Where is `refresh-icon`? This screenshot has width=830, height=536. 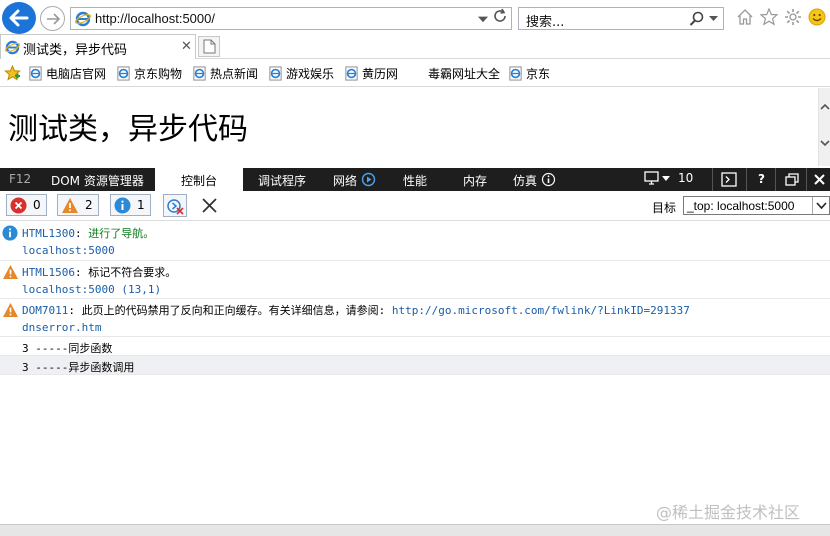 refresh-icon is located at coordinates (500, 16).